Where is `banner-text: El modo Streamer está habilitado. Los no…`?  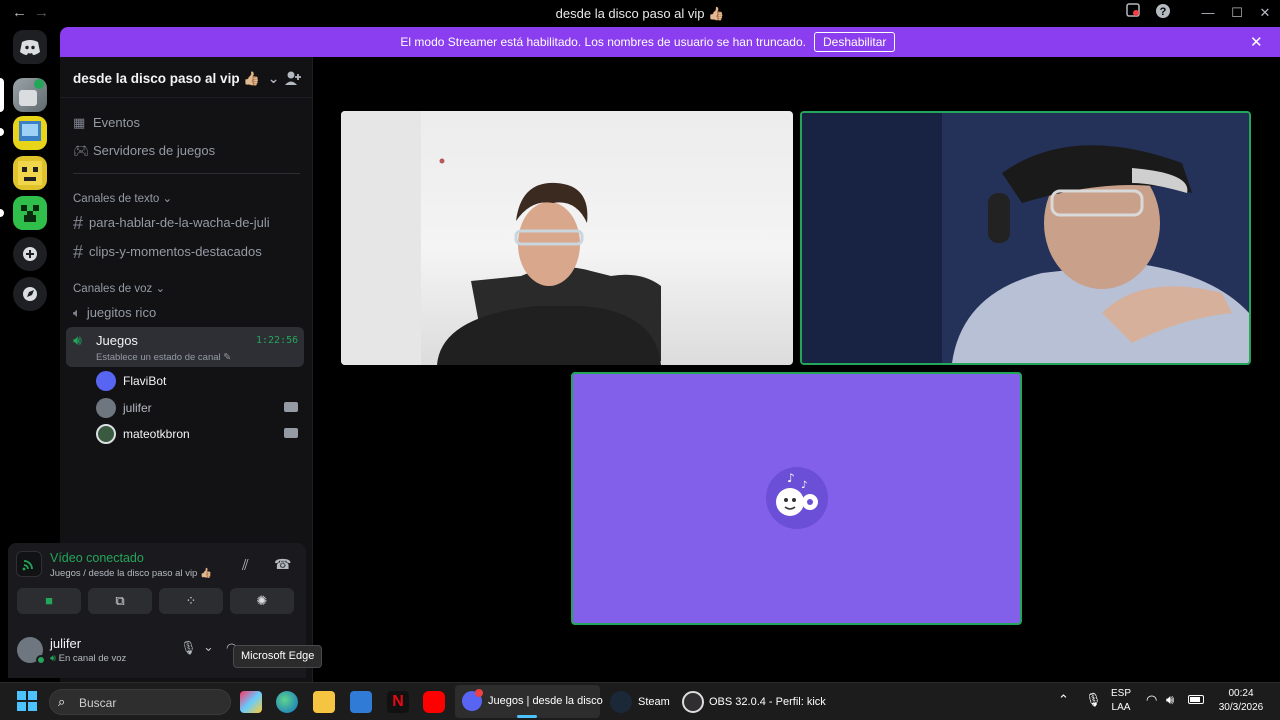
banner-text: El modo Streamer está habilitado. Los no… is located at coordinates (603, 42).